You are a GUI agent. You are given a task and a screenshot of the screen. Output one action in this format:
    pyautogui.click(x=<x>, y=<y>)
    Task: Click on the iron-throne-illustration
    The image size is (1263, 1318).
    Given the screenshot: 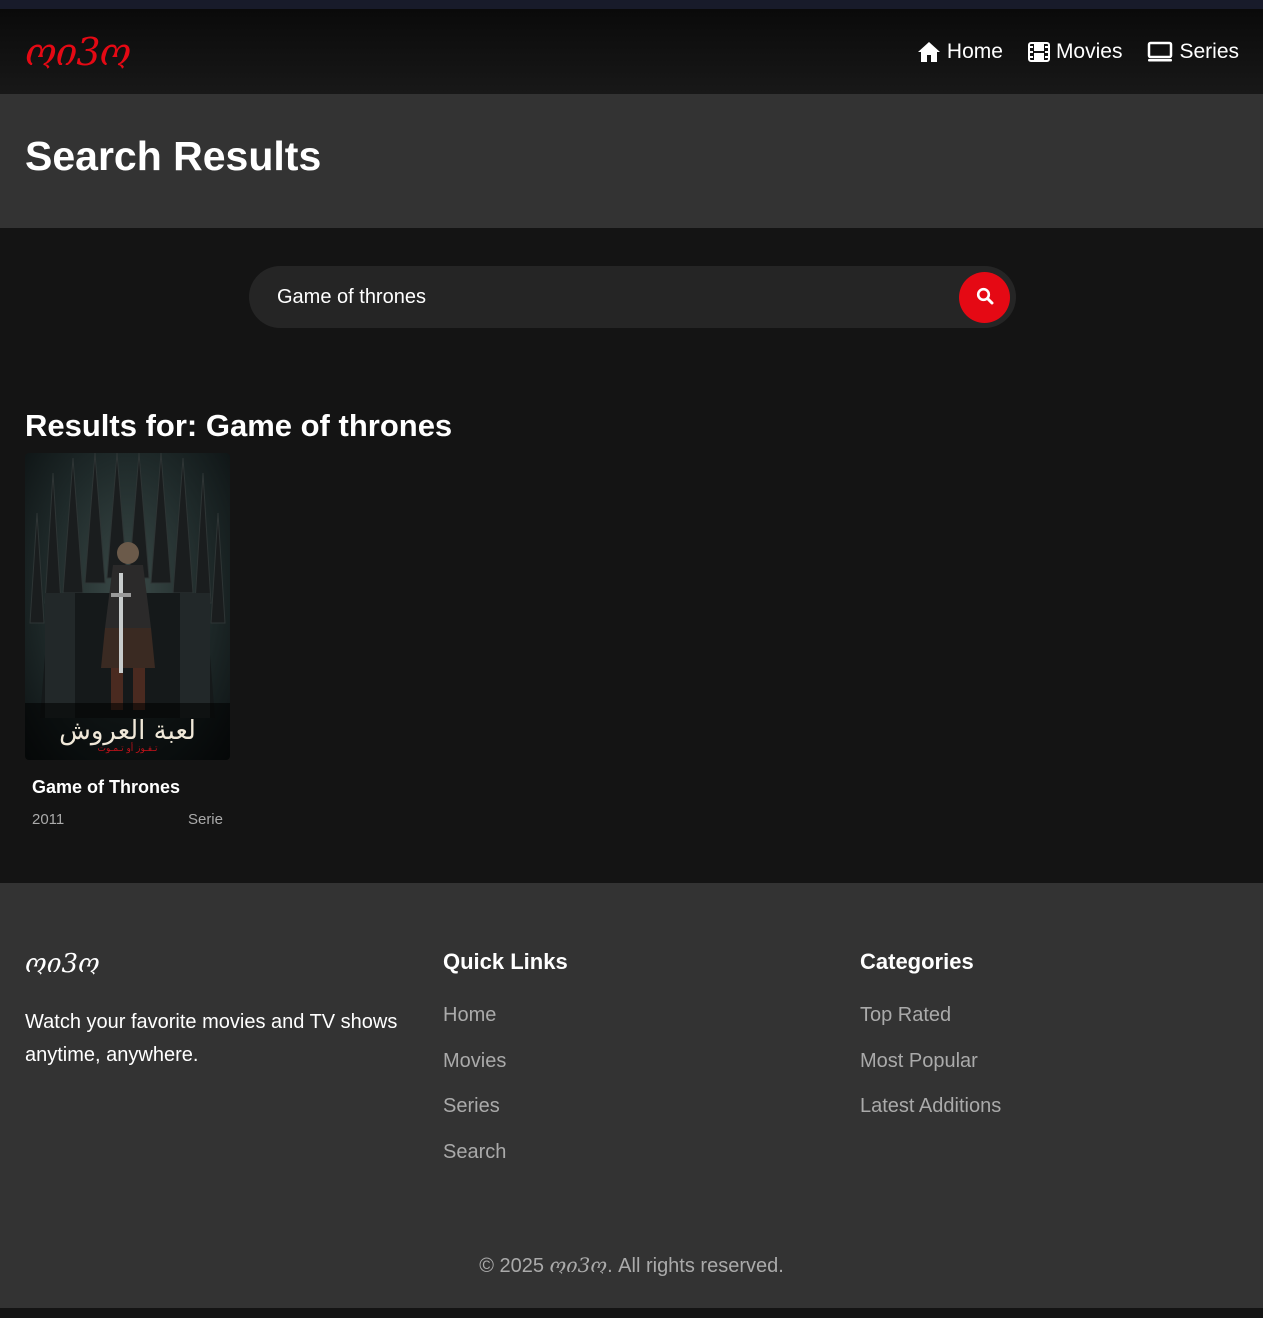 What is the action you would take?
    pyautogui.click(x=127, y=606)
    